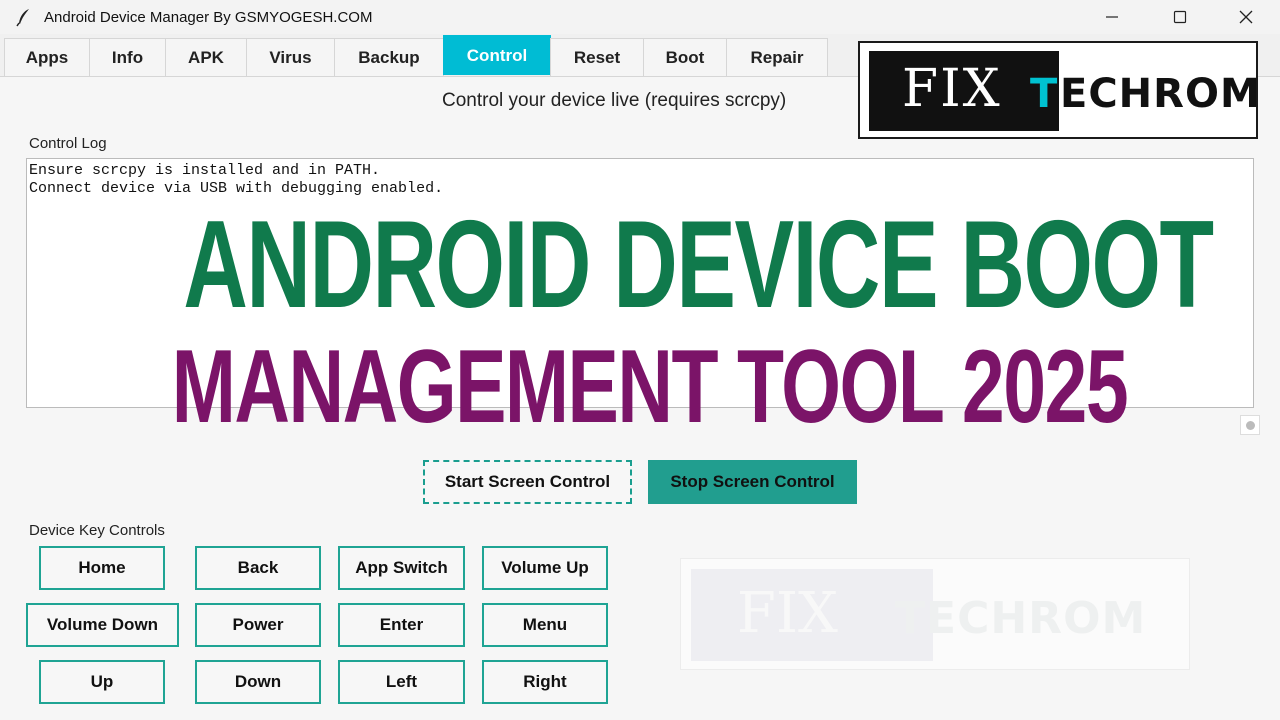 Image resolution: width=1280 pixels, height=720 pixels. I want to click on logo-fix-text: FIX, so click(952, 89).